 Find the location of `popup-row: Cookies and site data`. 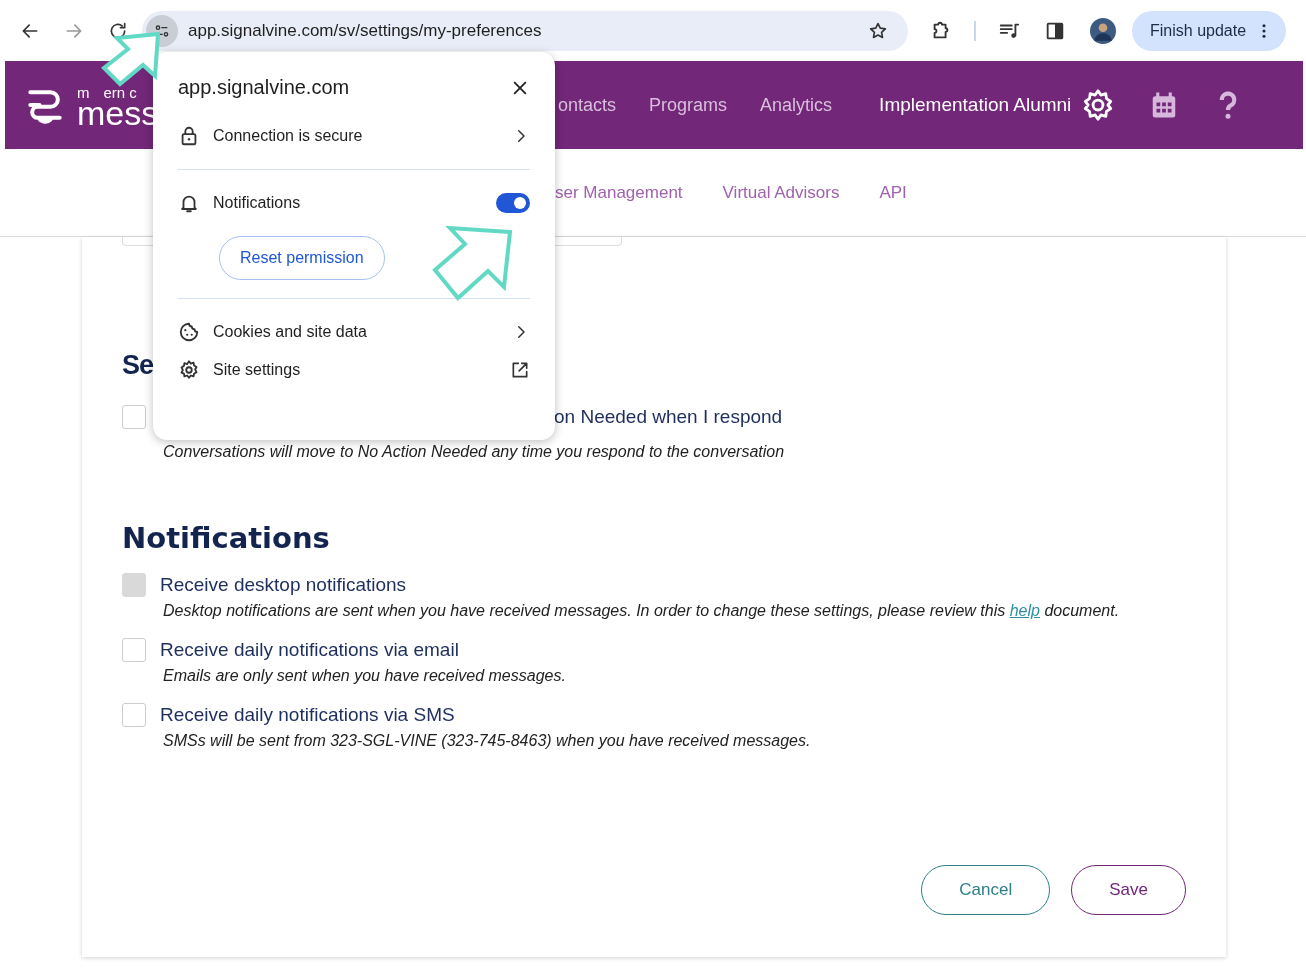

popup-row: Cookies and site data is located at coordinates (354, 332).